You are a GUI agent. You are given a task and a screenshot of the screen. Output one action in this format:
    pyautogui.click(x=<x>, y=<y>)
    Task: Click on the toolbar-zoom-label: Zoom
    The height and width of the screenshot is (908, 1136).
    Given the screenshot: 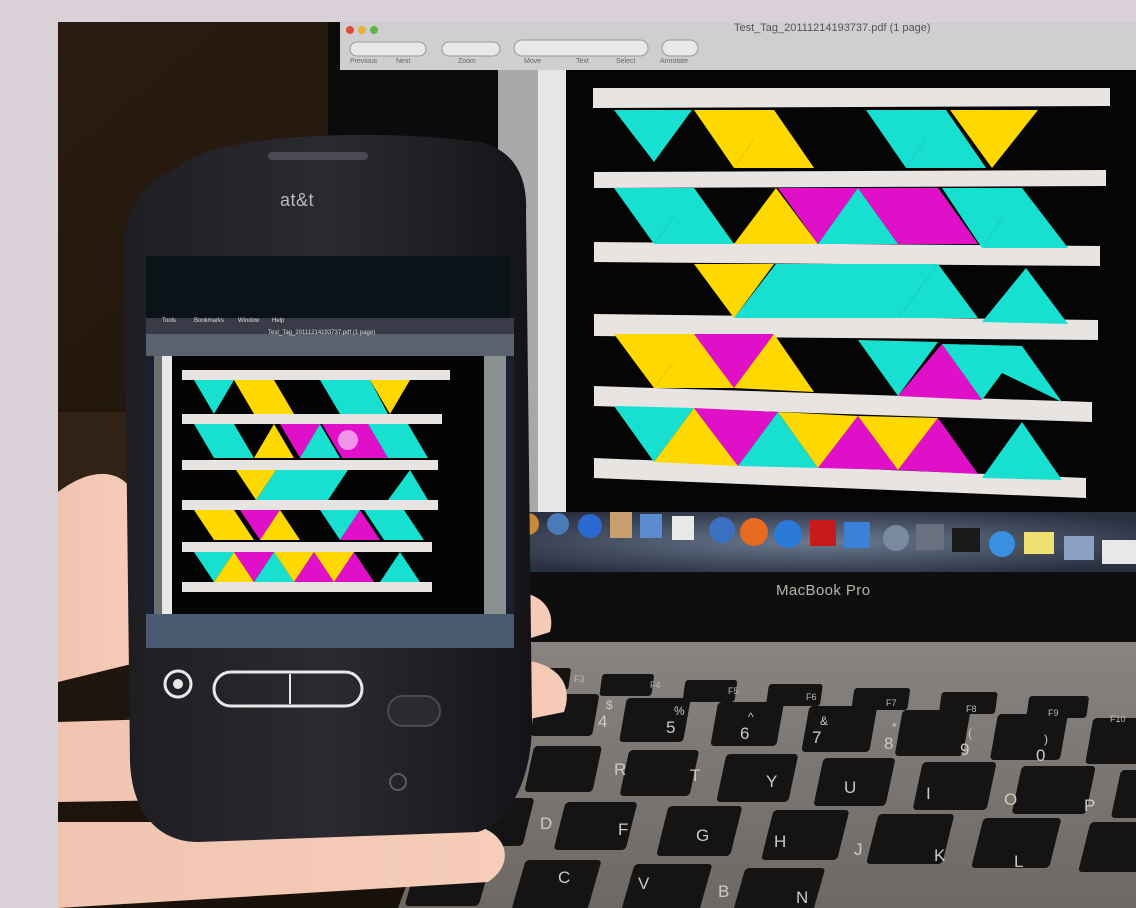 What is the action you would take?
    pyautogui.click(x=467, y=61)
    